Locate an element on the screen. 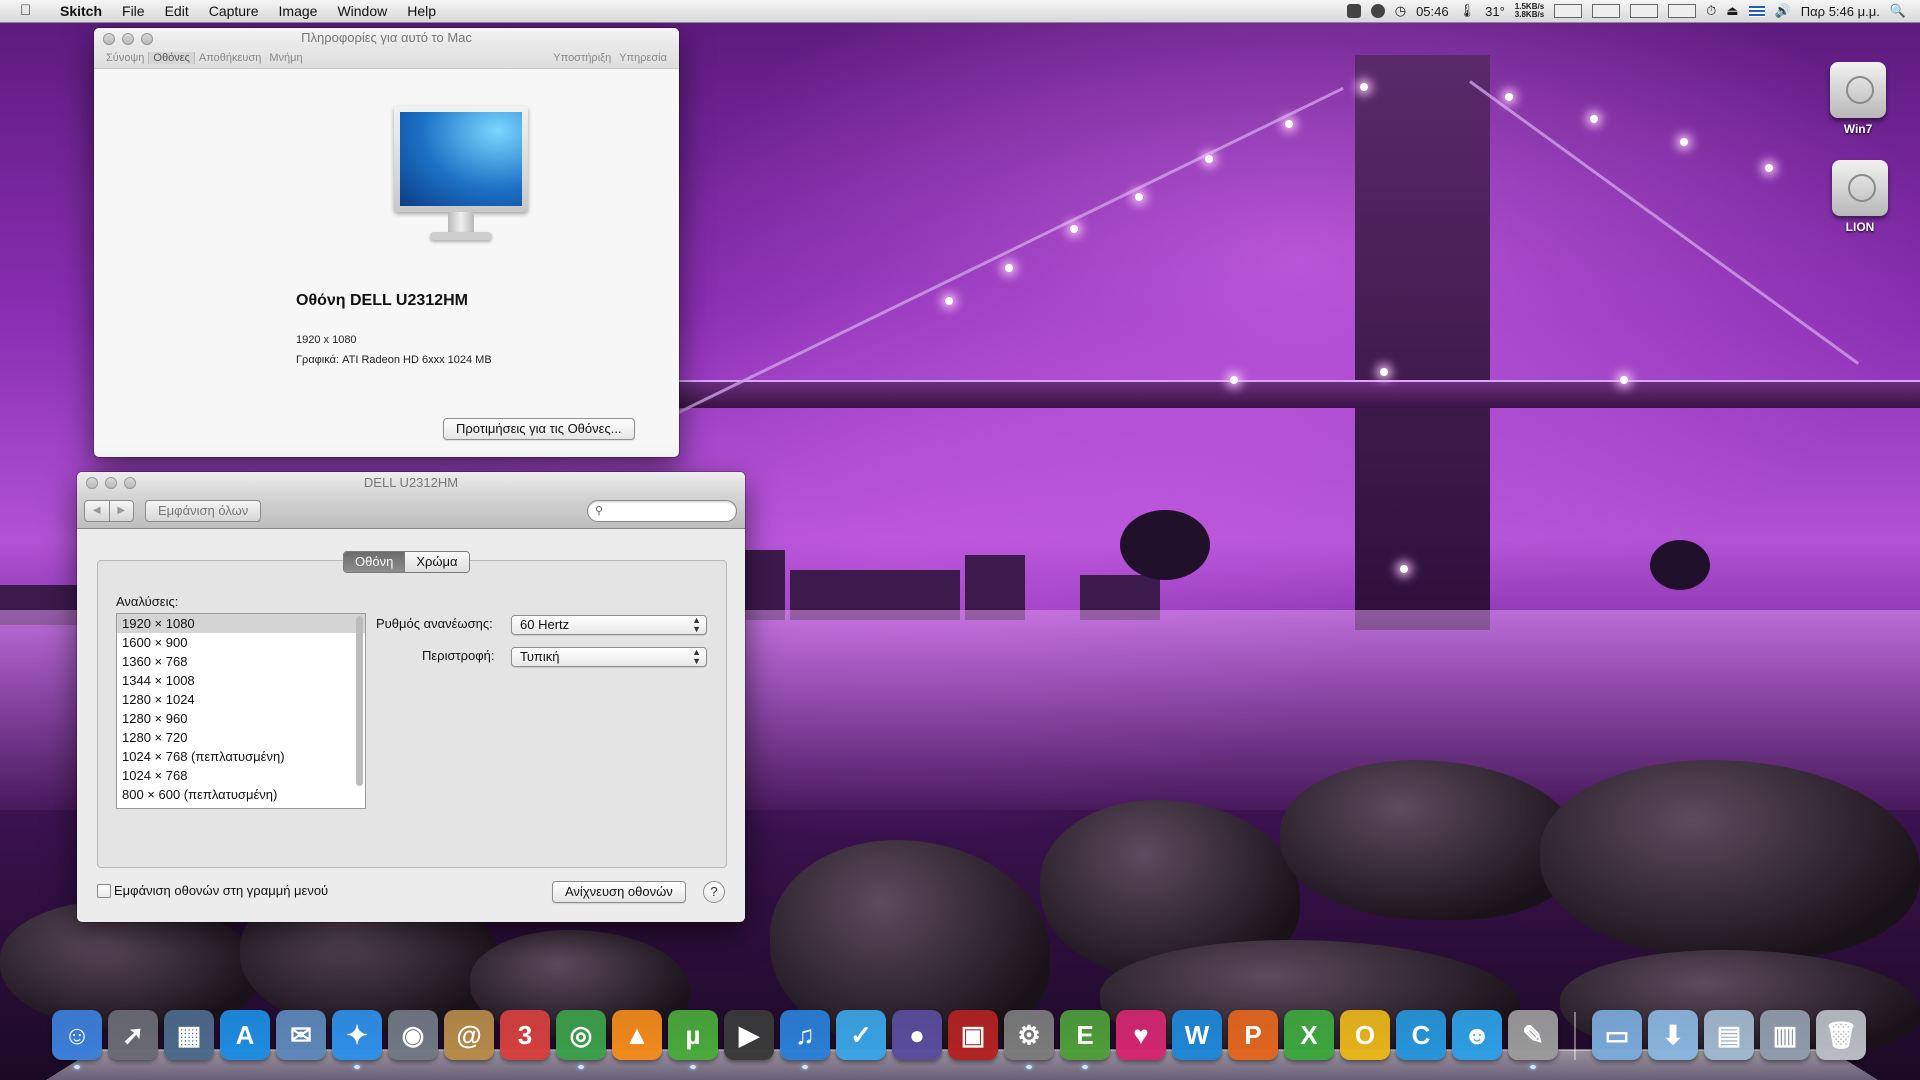 This screenshot has width=1920, height=1080. tab-storage: Αποθήκευση is located at coordinates (230, 58).